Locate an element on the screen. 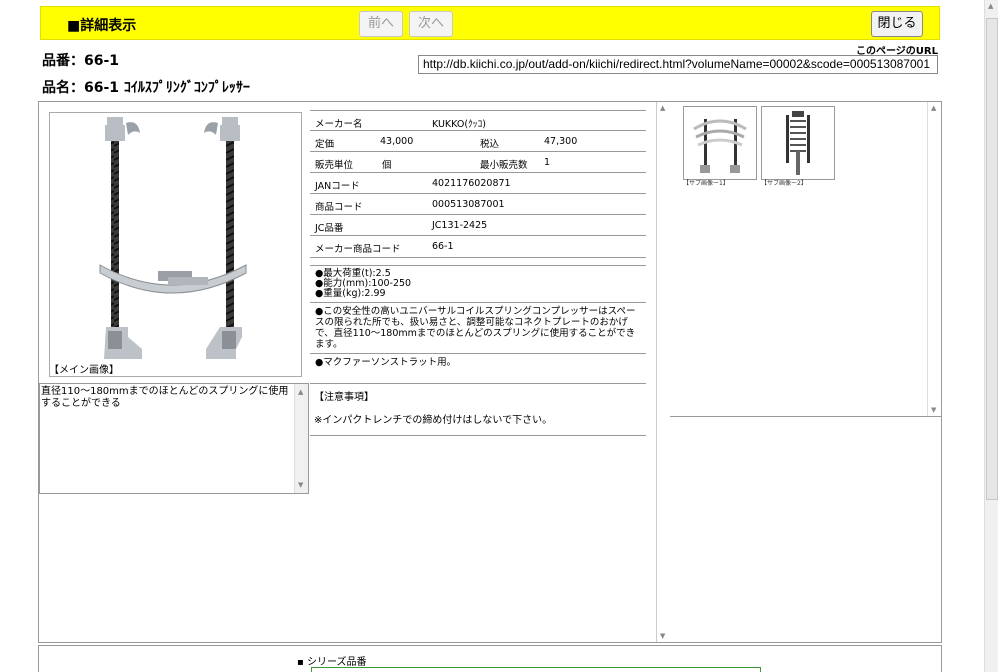 This screenshot has height=672, width=998. sub-image-1-caption: 【サブ画像ー1】 is located at coordinates (706, 183).